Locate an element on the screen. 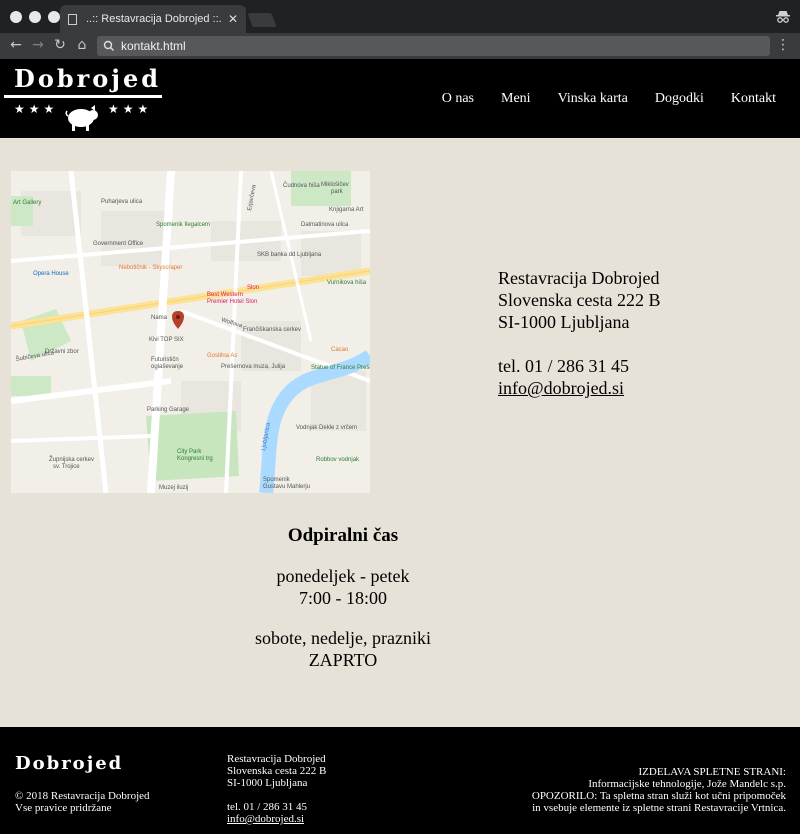 The height and width of the screenshot is (834, 800). svg-text: SKB banka dd Ljubljana is located at coordinates (289, 255).